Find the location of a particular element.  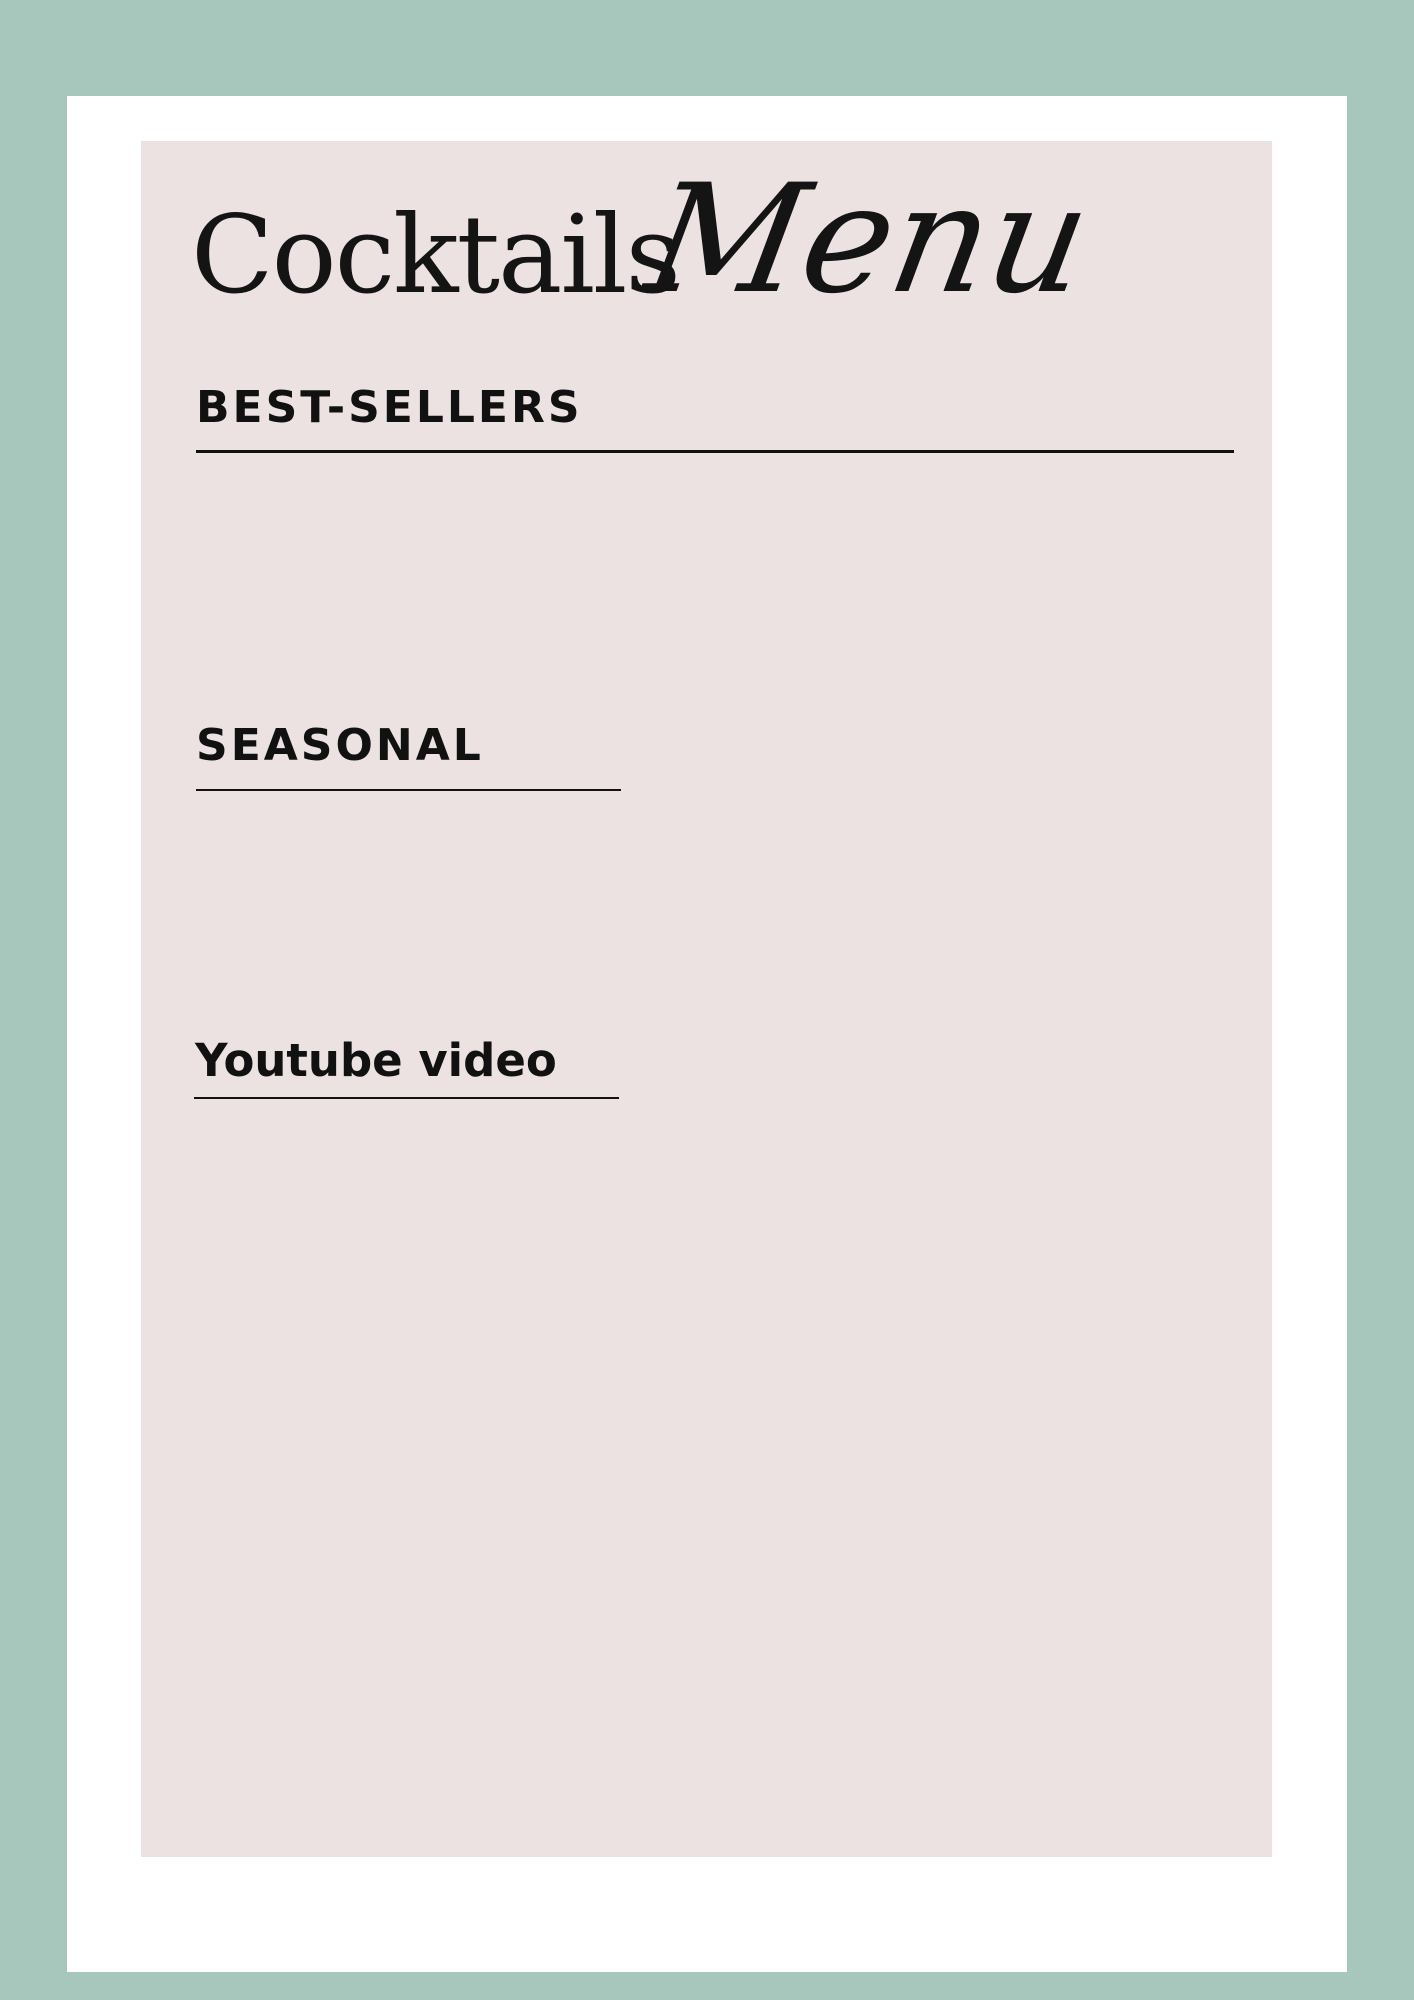

menu-title: Cocktails Menu is located at coordinates (666, 240).